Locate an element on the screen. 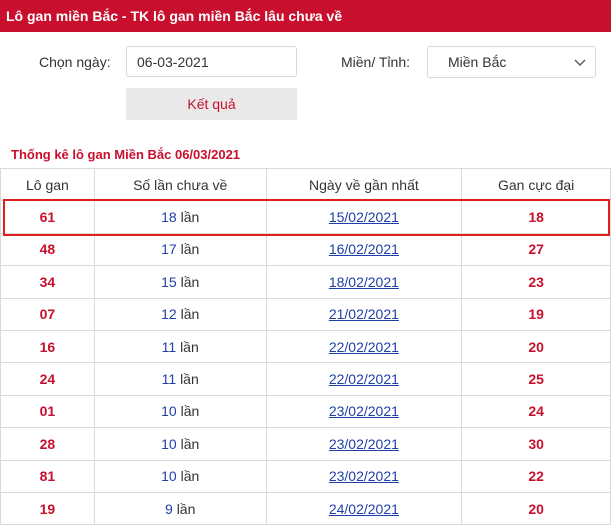 This screenshot has height=532, width=611. lo-gan-number: 48 is located at coordinates (47, 249).